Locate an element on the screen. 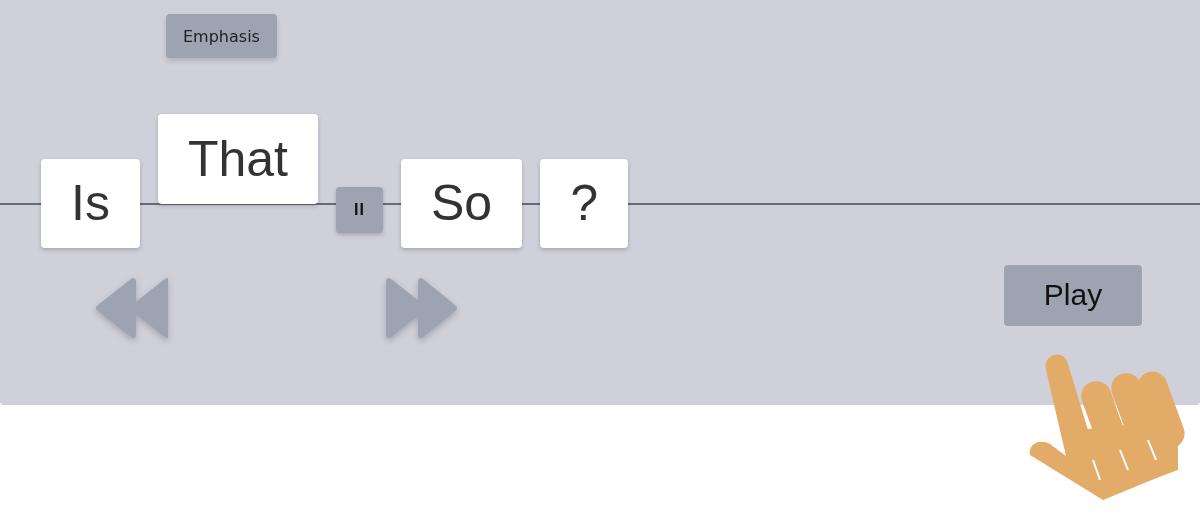 The width and height of the screenshot is (1200, 529). word-card: Is is located at coordinates (90, 203).